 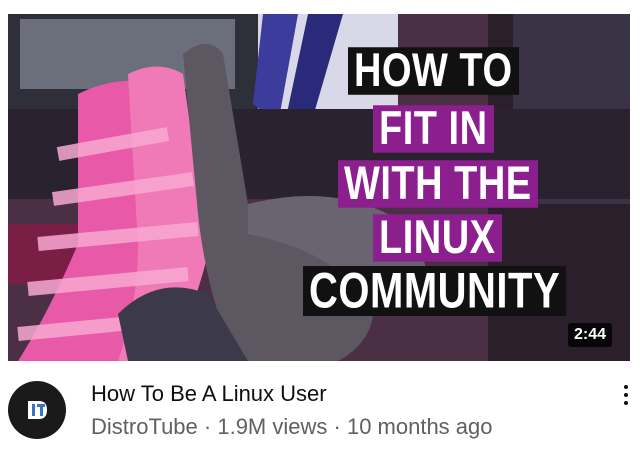 What do you see at coordinates (144, 426) in the screenshot?
I see `channel-name: DistroTube` at bounding box center [144, 426].